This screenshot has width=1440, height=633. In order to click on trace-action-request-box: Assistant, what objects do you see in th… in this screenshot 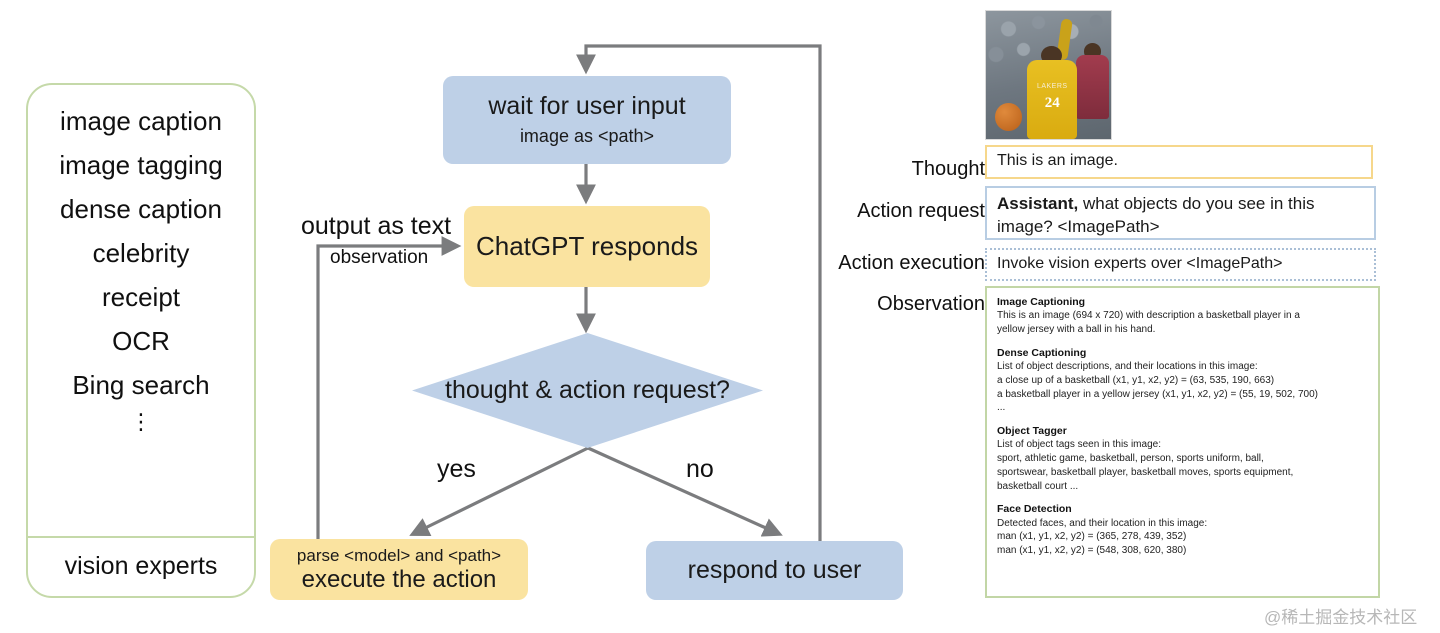, I will do `click(1180, 213)`.